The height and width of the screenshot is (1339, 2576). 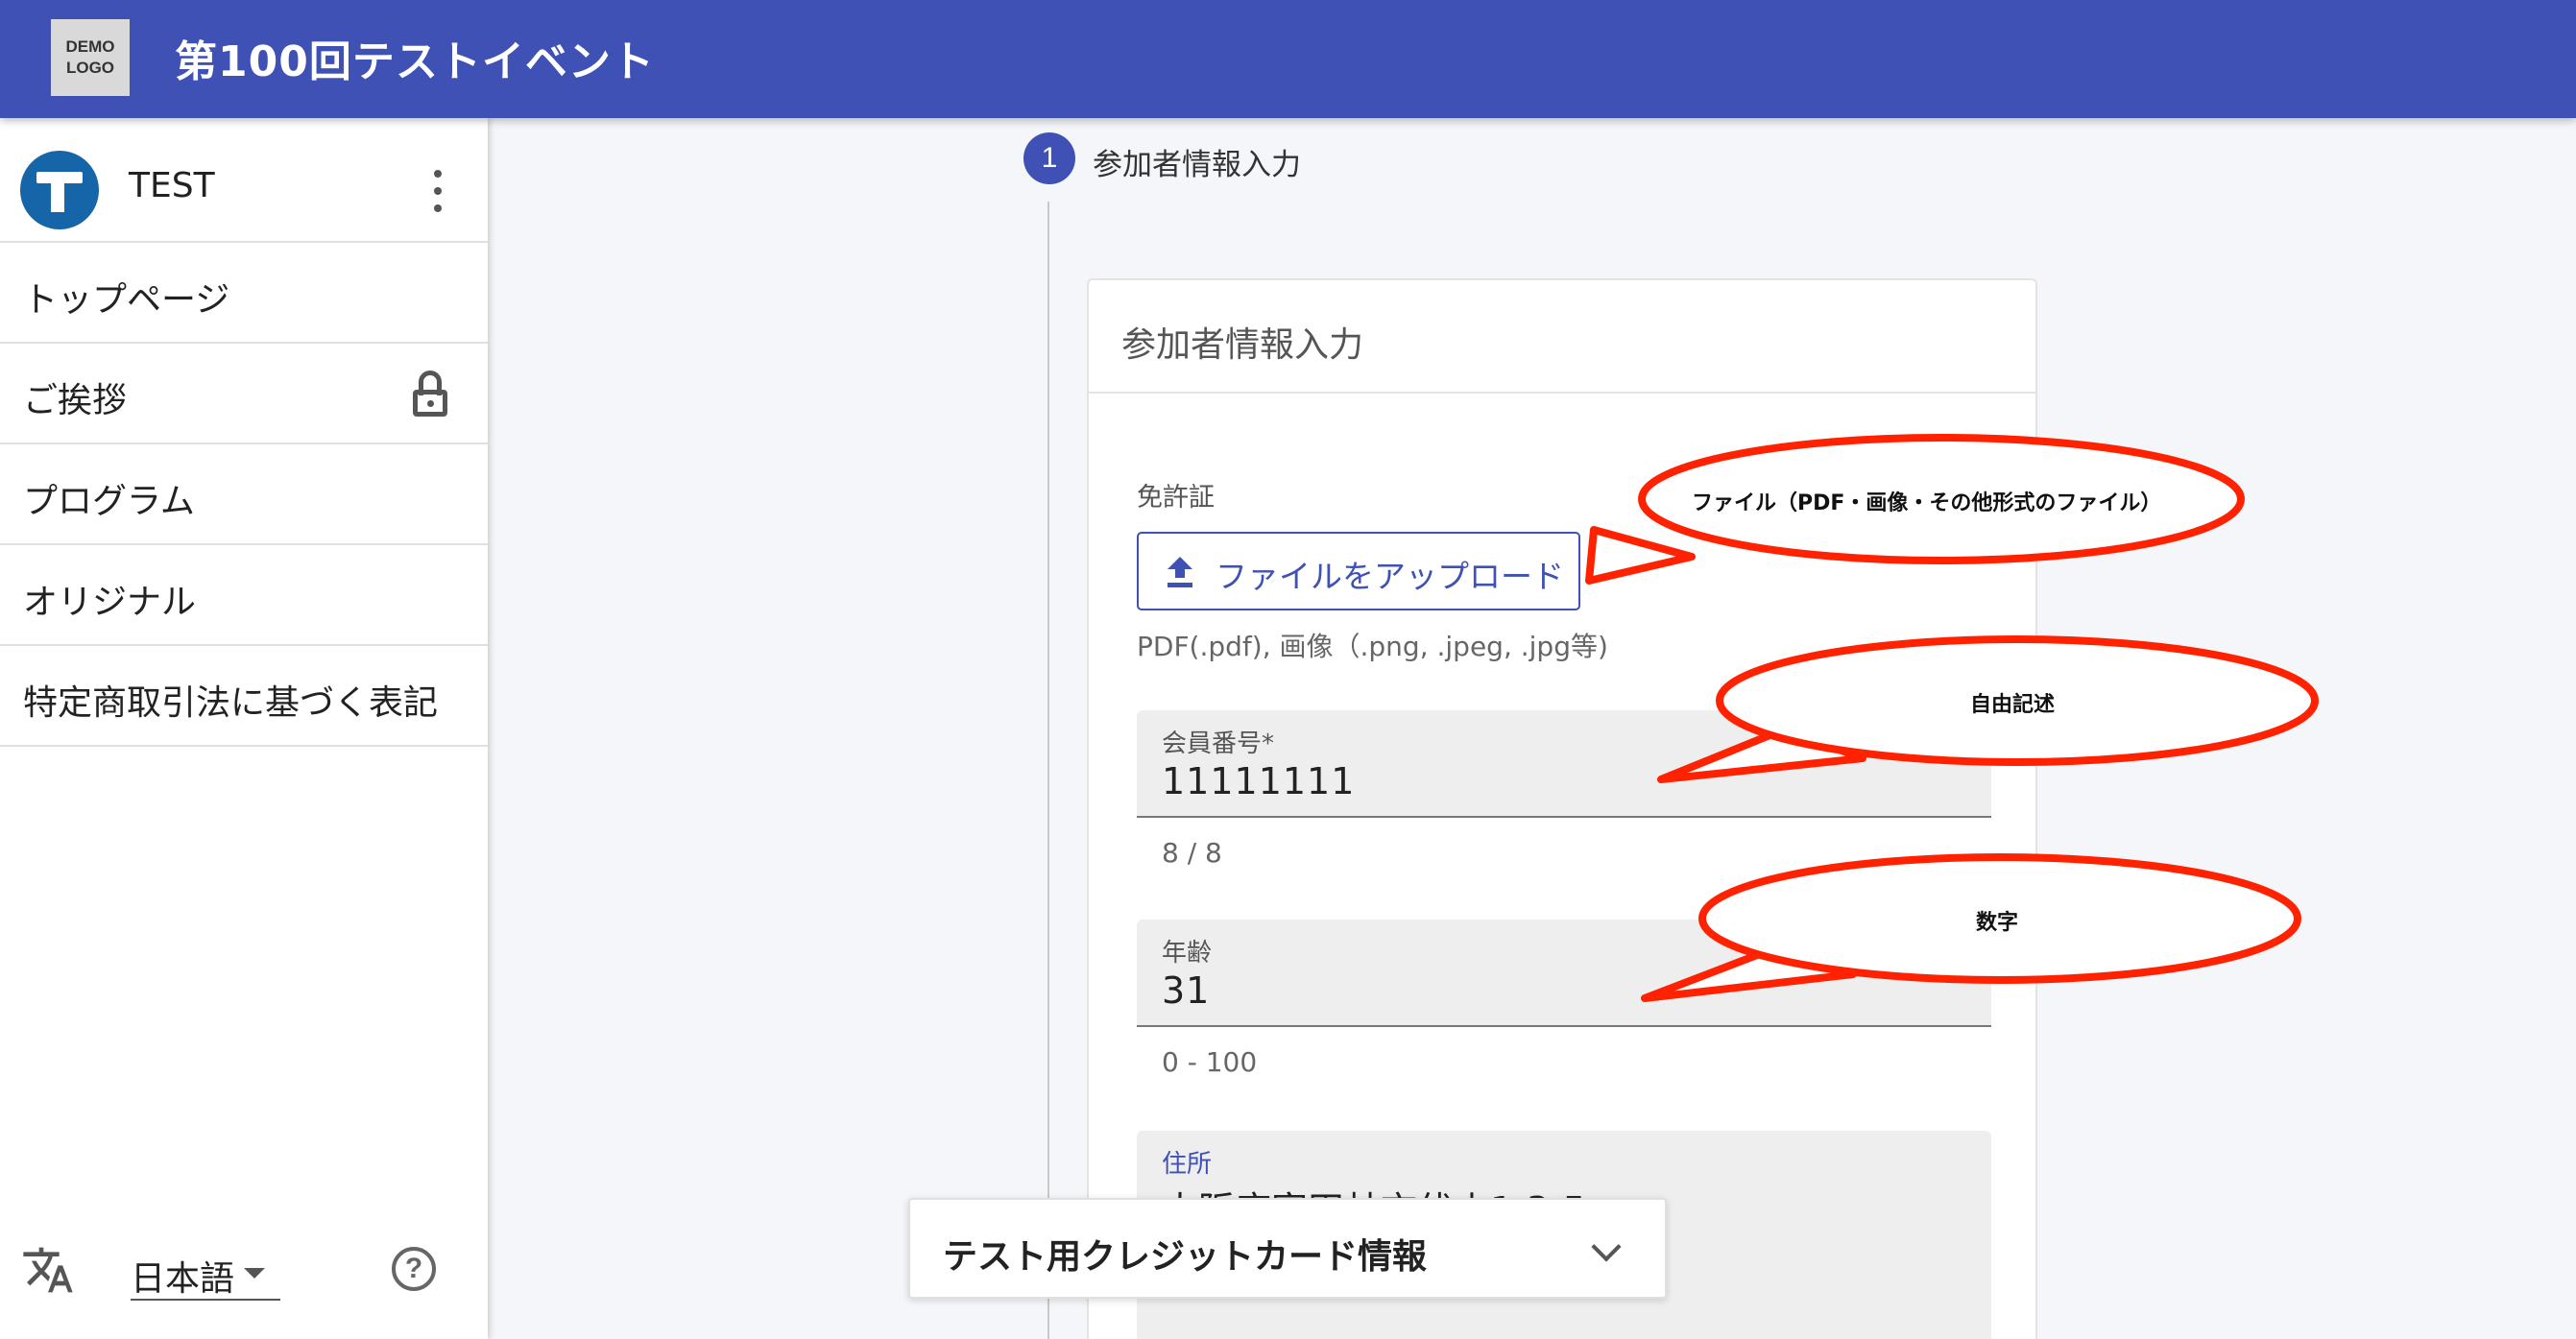 I want to click on age-label: 年齢, so click(x=1187, y=954).